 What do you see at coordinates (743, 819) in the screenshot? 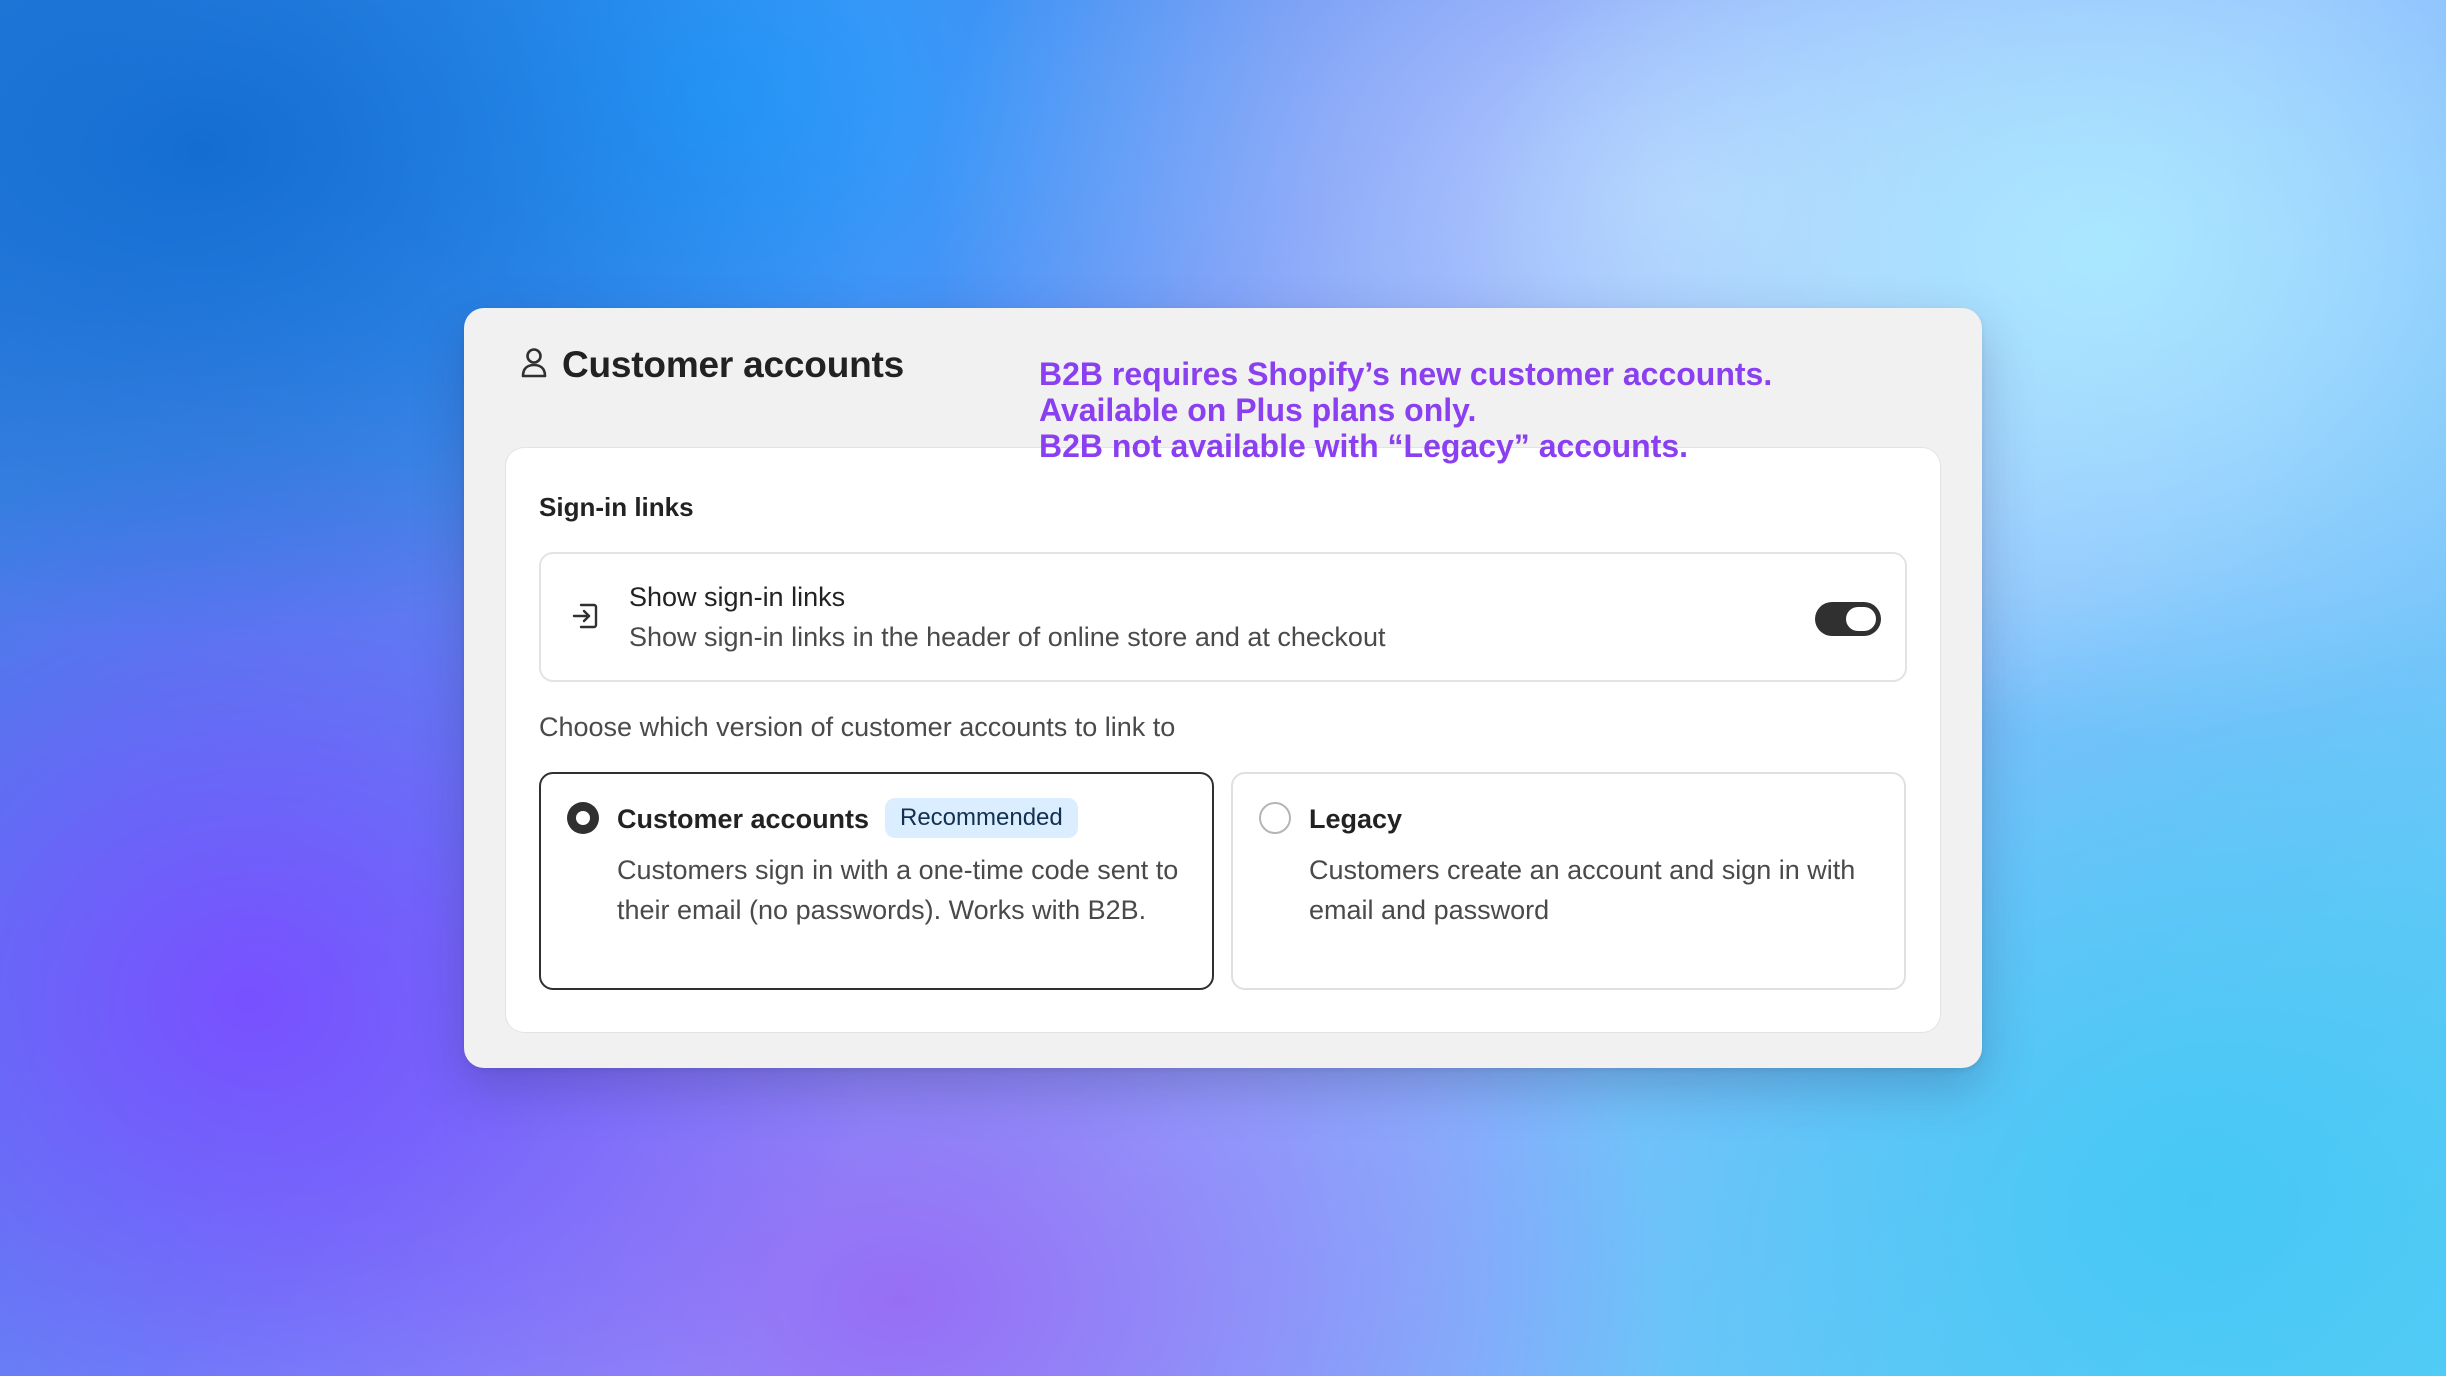
I see `option-title: Customer accounts` at bounding box center [743, 819].